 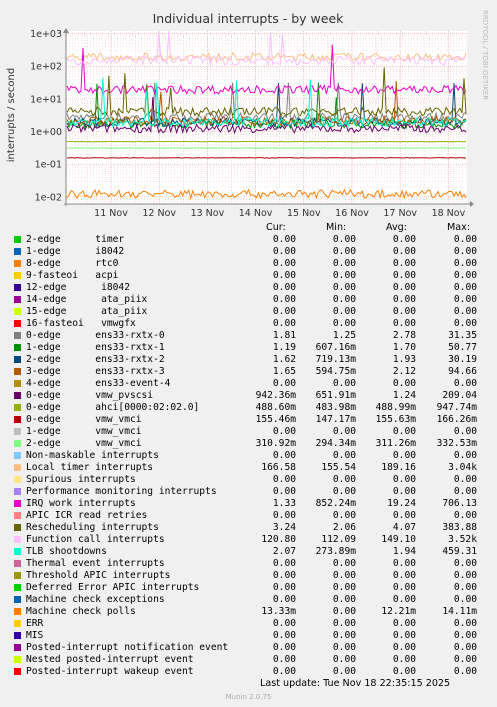 I want to click on legend-max: 30.19, so click(x=462, y=359).